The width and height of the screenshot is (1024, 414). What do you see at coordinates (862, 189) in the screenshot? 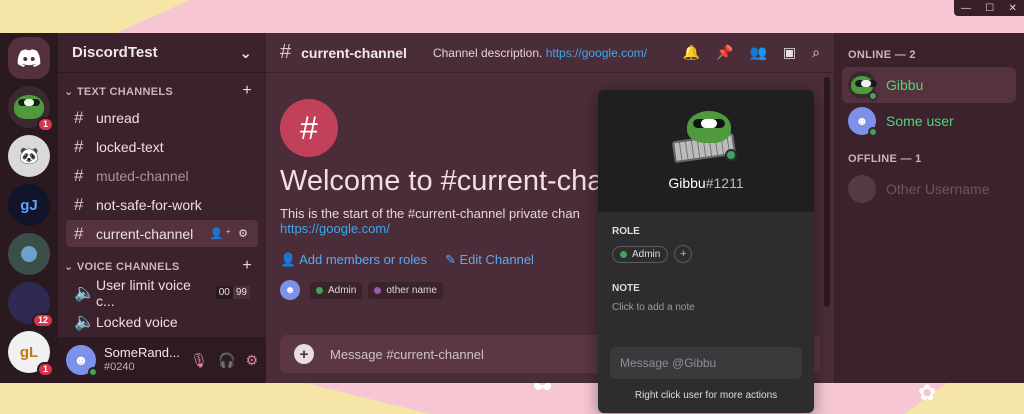
I see `avatar` at bounding box center [862, 189].